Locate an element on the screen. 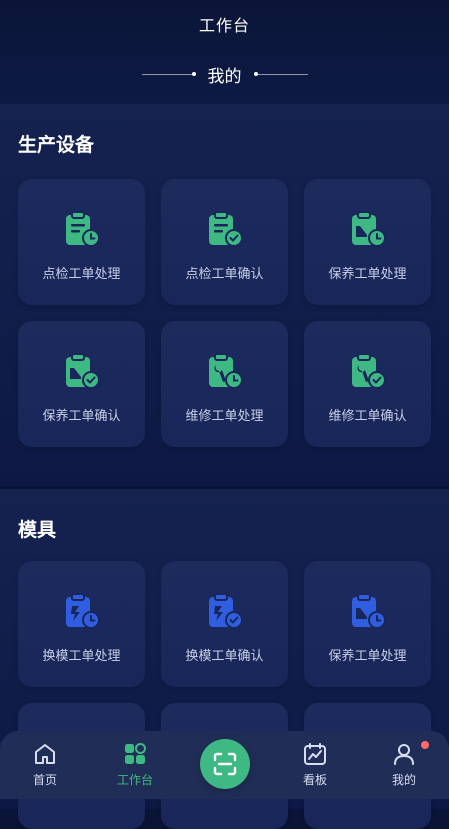  card-label: 维修工单确认 is located at coordinates (367, 416).